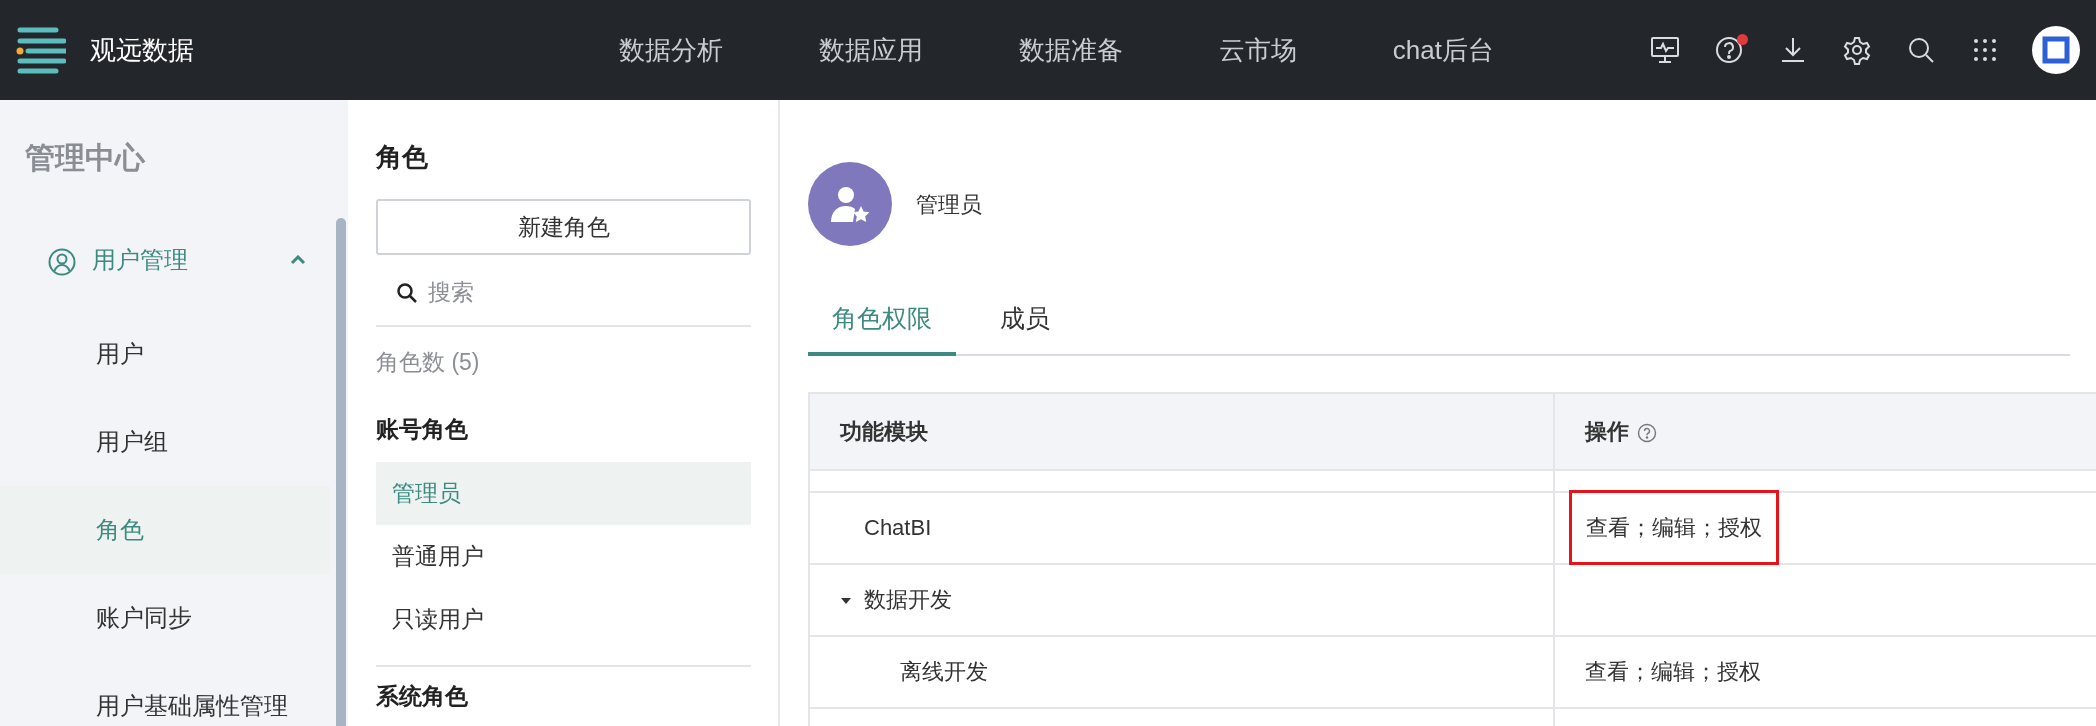 This screenshot has width=2096, height=726. I want to click on section-title: 系统角色, so click(422, 697).